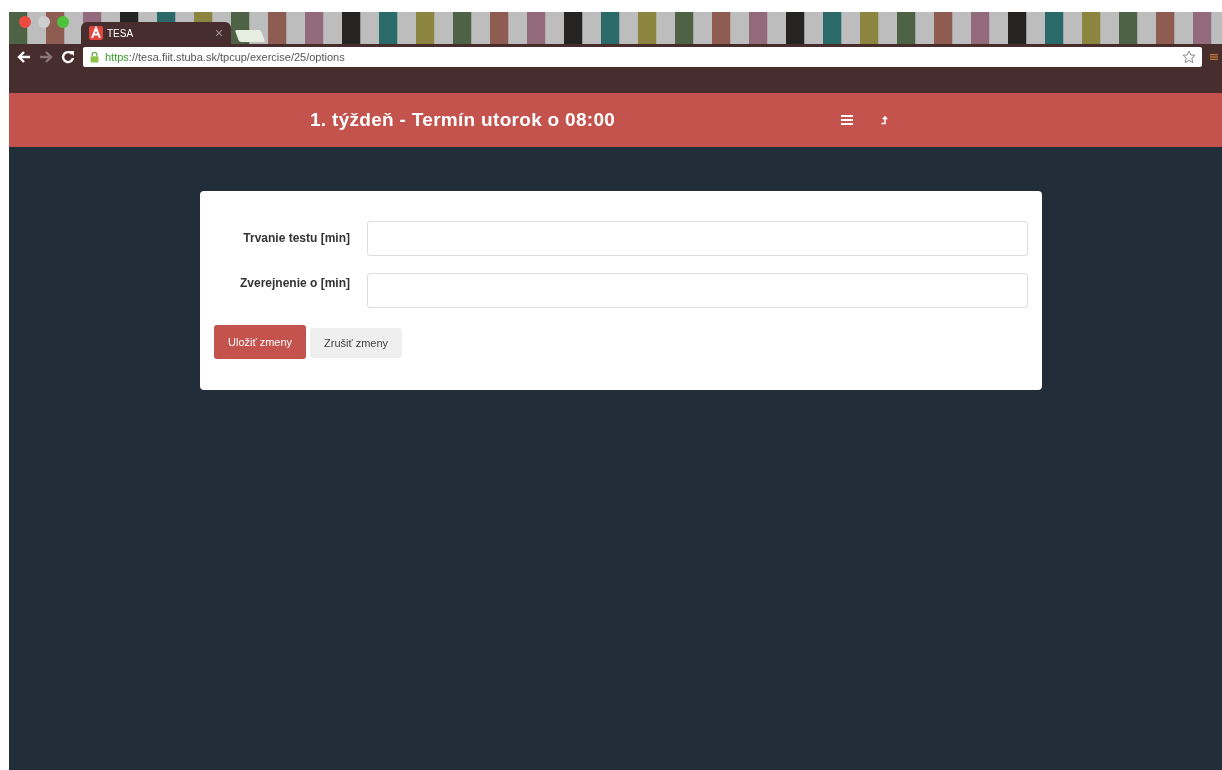 The image size is (1222, 770). I want to click on back-arrow-icon, so click(24, 57).